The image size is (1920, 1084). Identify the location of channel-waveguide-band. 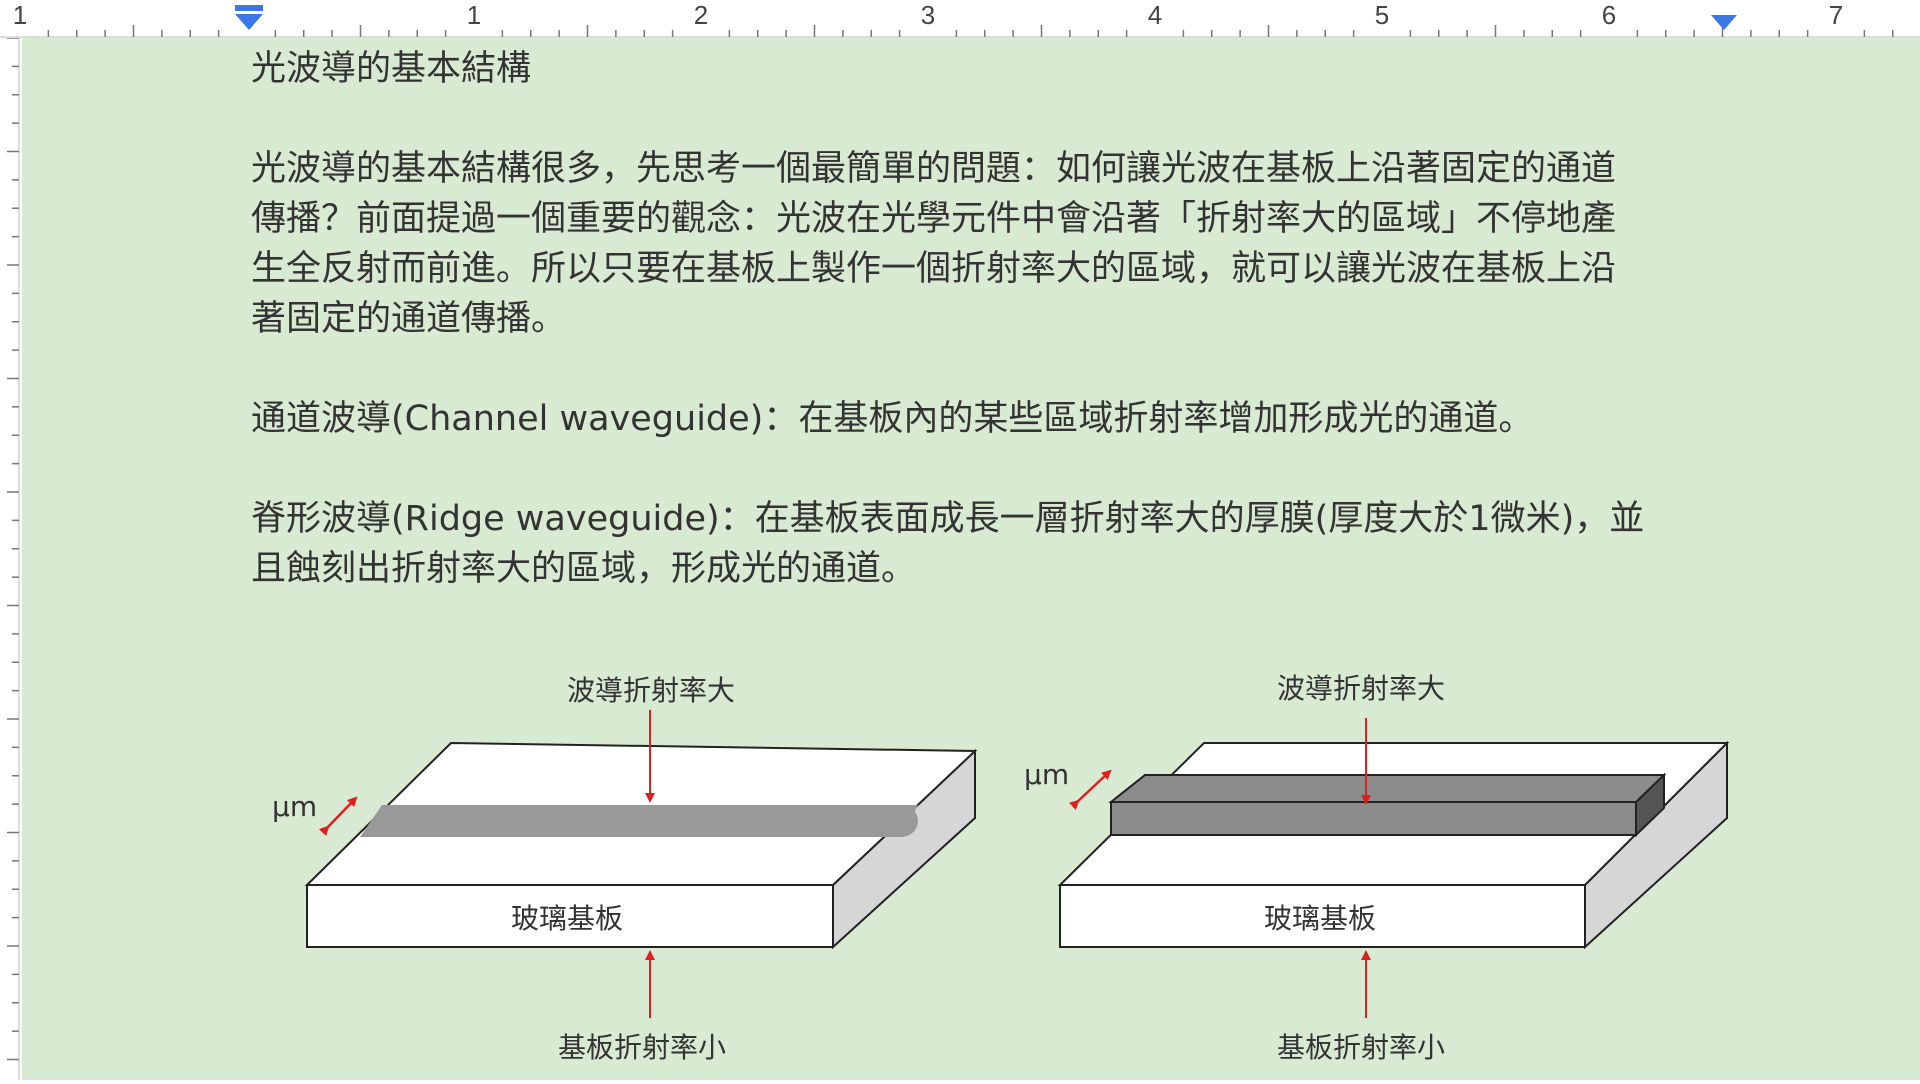
(639, 821).